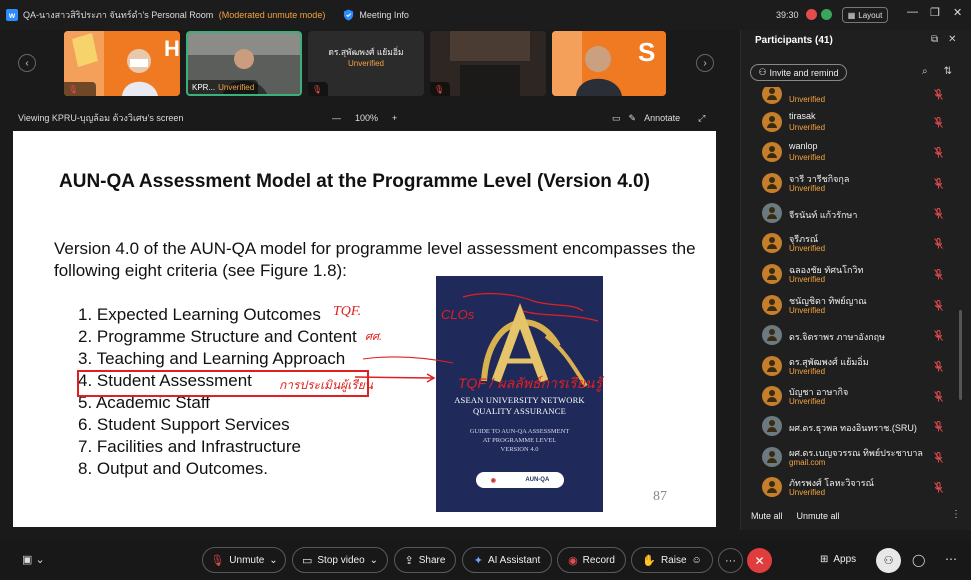 This screenshot has width=971, height=580. I want to click on chevron-down-icon: ⌄, so click(273, 560).